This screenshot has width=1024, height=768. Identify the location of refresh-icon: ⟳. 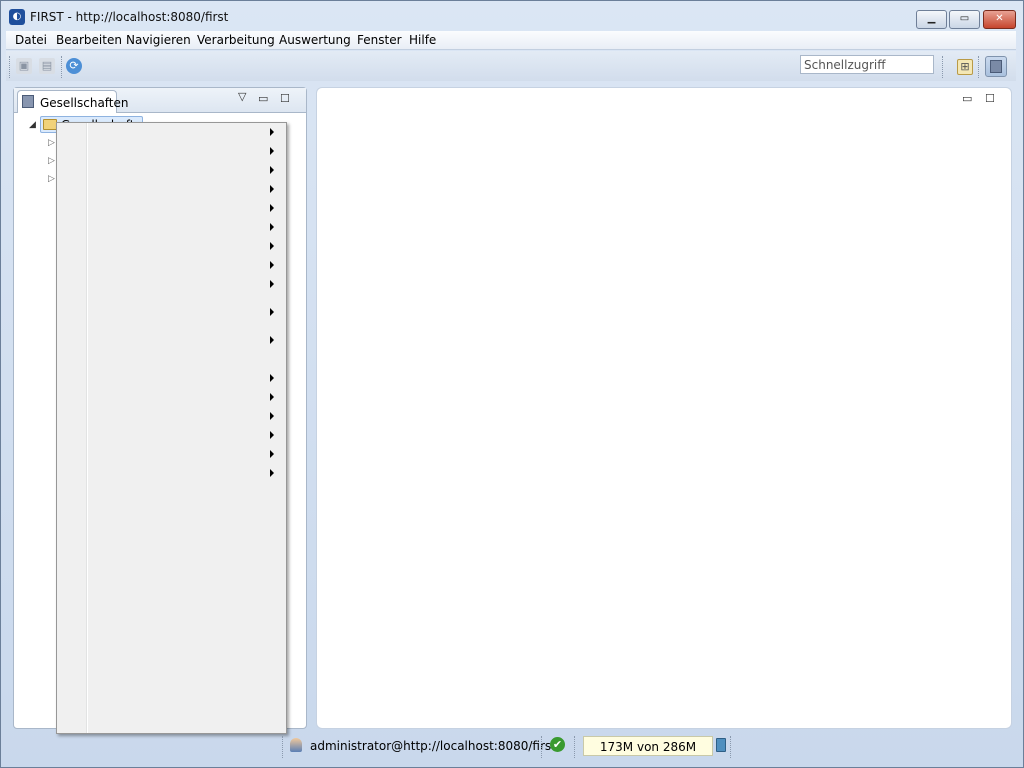
(74, 66).